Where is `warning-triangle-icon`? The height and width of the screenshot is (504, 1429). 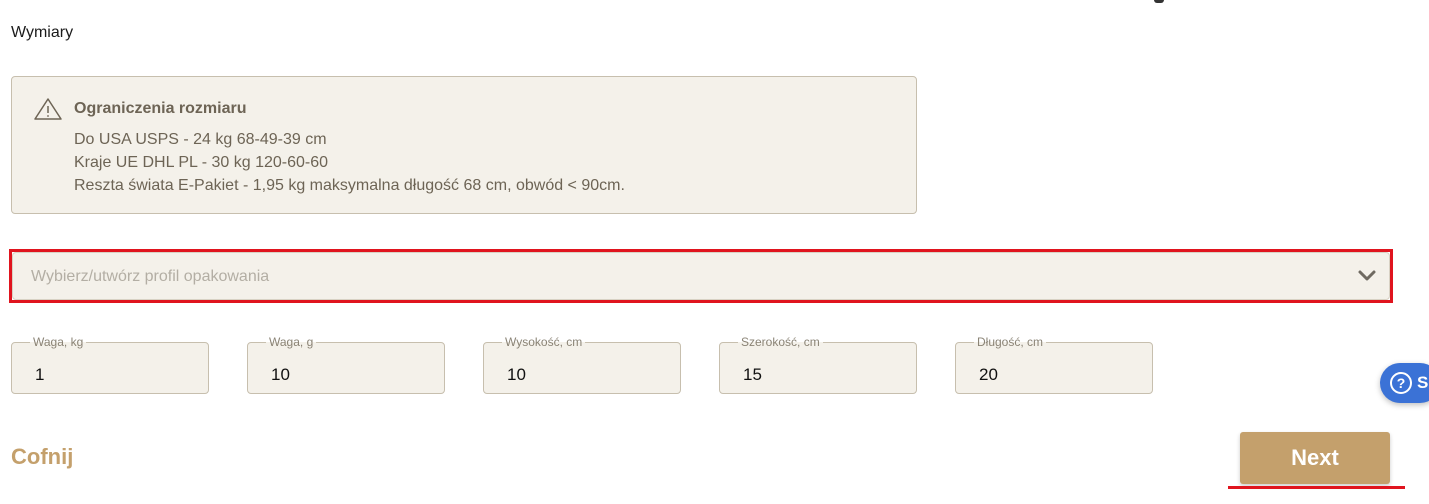
warning-triangle-icon is located at coordinates (48, 109).